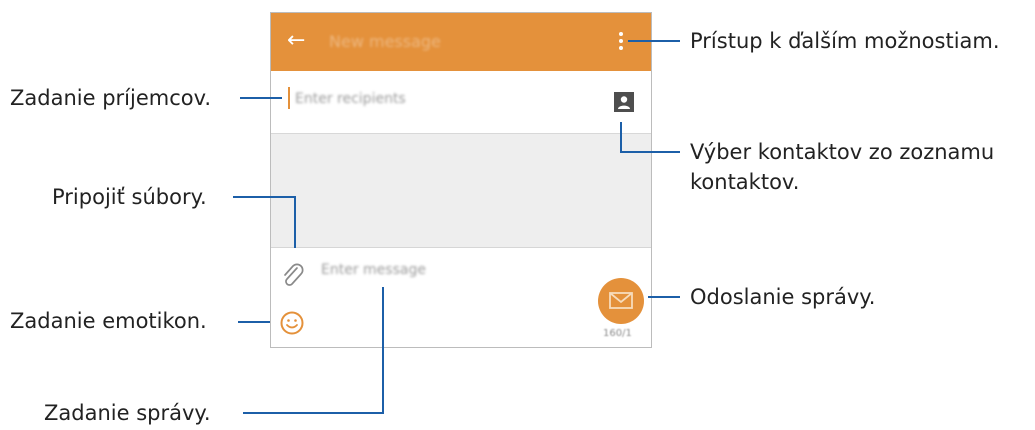 This screenshot has height=430, width=1035. Describe the element at coordinates (373, 270) in the screenshot. I see `message-input: Enter message` at that location.